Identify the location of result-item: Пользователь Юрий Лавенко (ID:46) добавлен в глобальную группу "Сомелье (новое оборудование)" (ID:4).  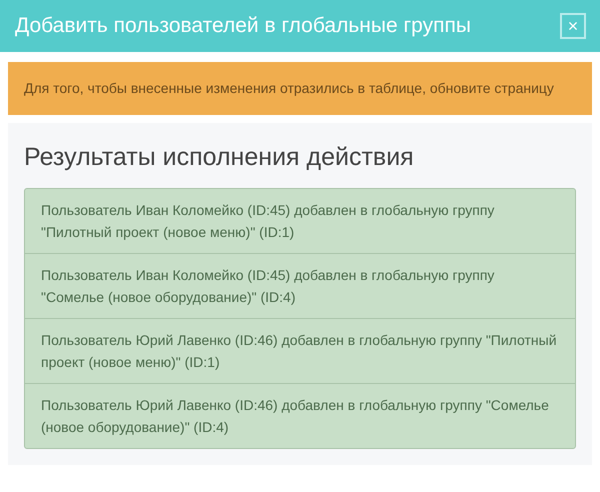
(300, 415).